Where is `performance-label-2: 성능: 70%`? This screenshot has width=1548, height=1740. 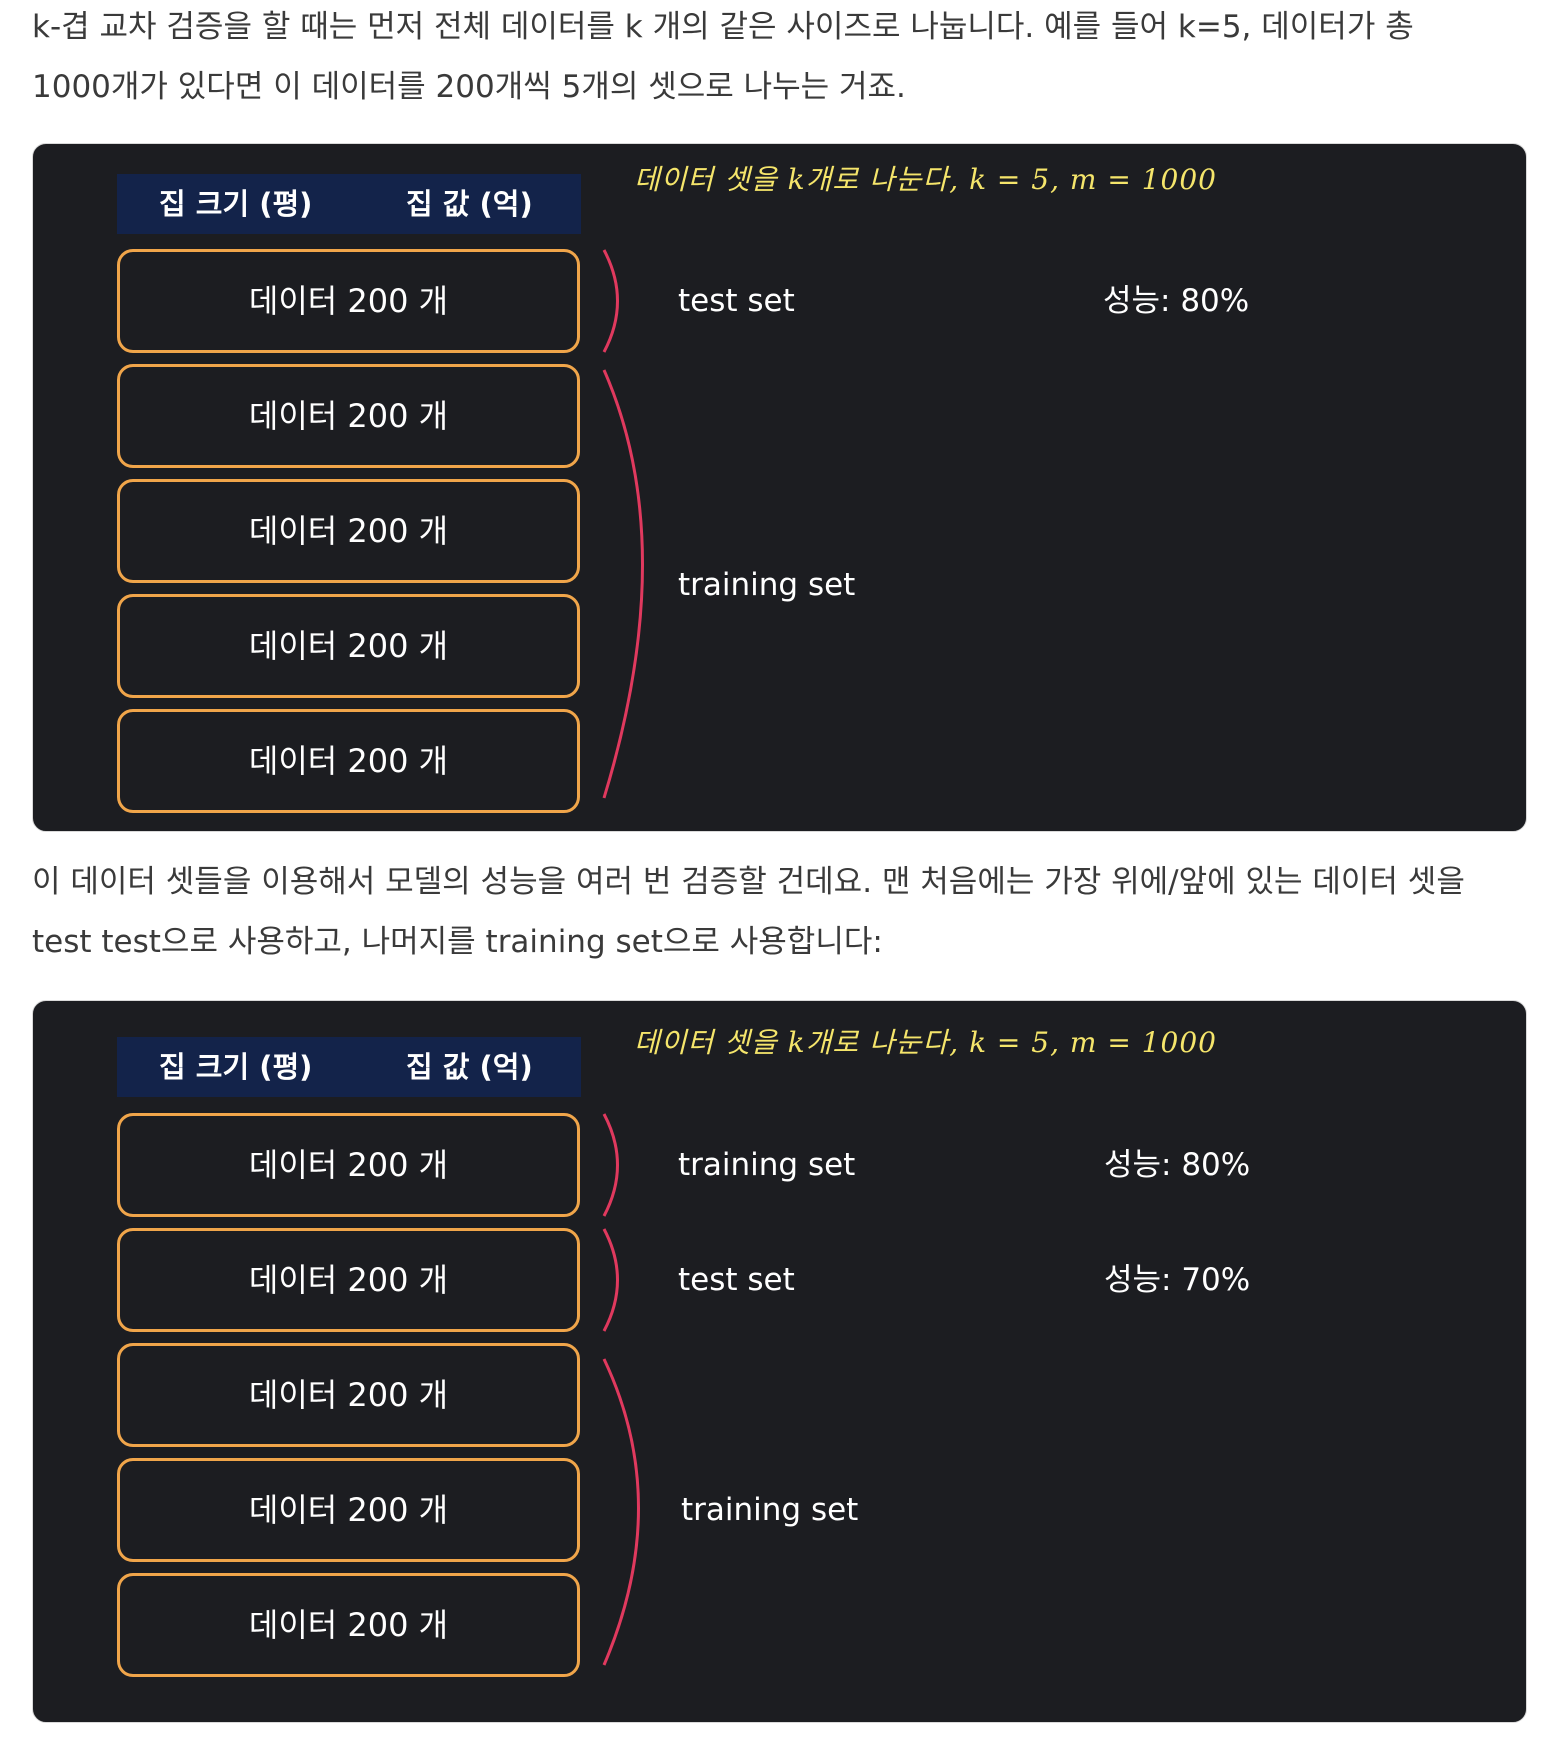 performance-label-2: 성능: 70% is located at coordinates (1177, 1280).